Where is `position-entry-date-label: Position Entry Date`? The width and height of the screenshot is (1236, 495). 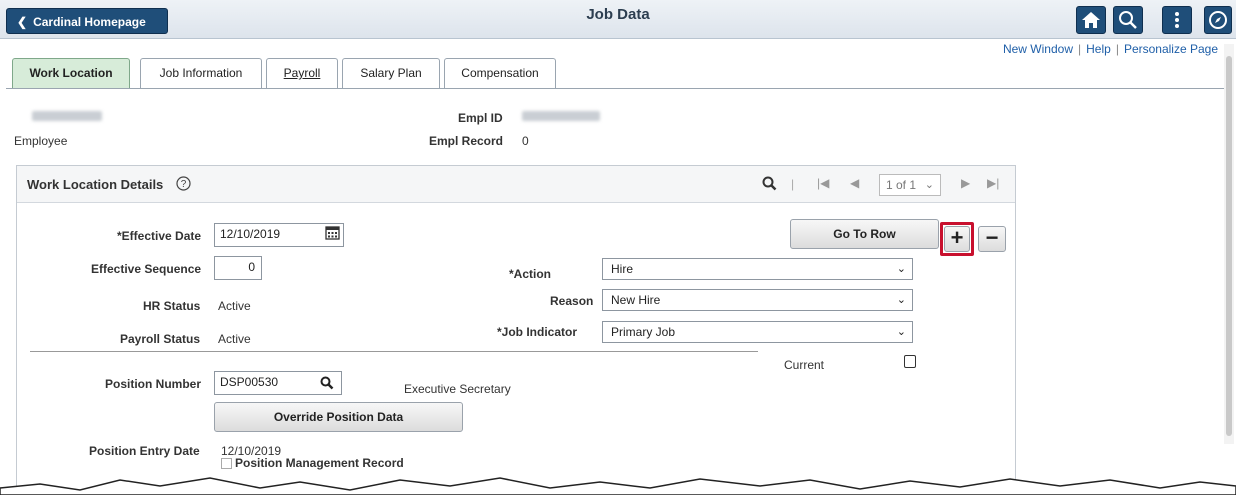 position-entry-date-label: Position Entry Date is located at coordinates (144, 451).